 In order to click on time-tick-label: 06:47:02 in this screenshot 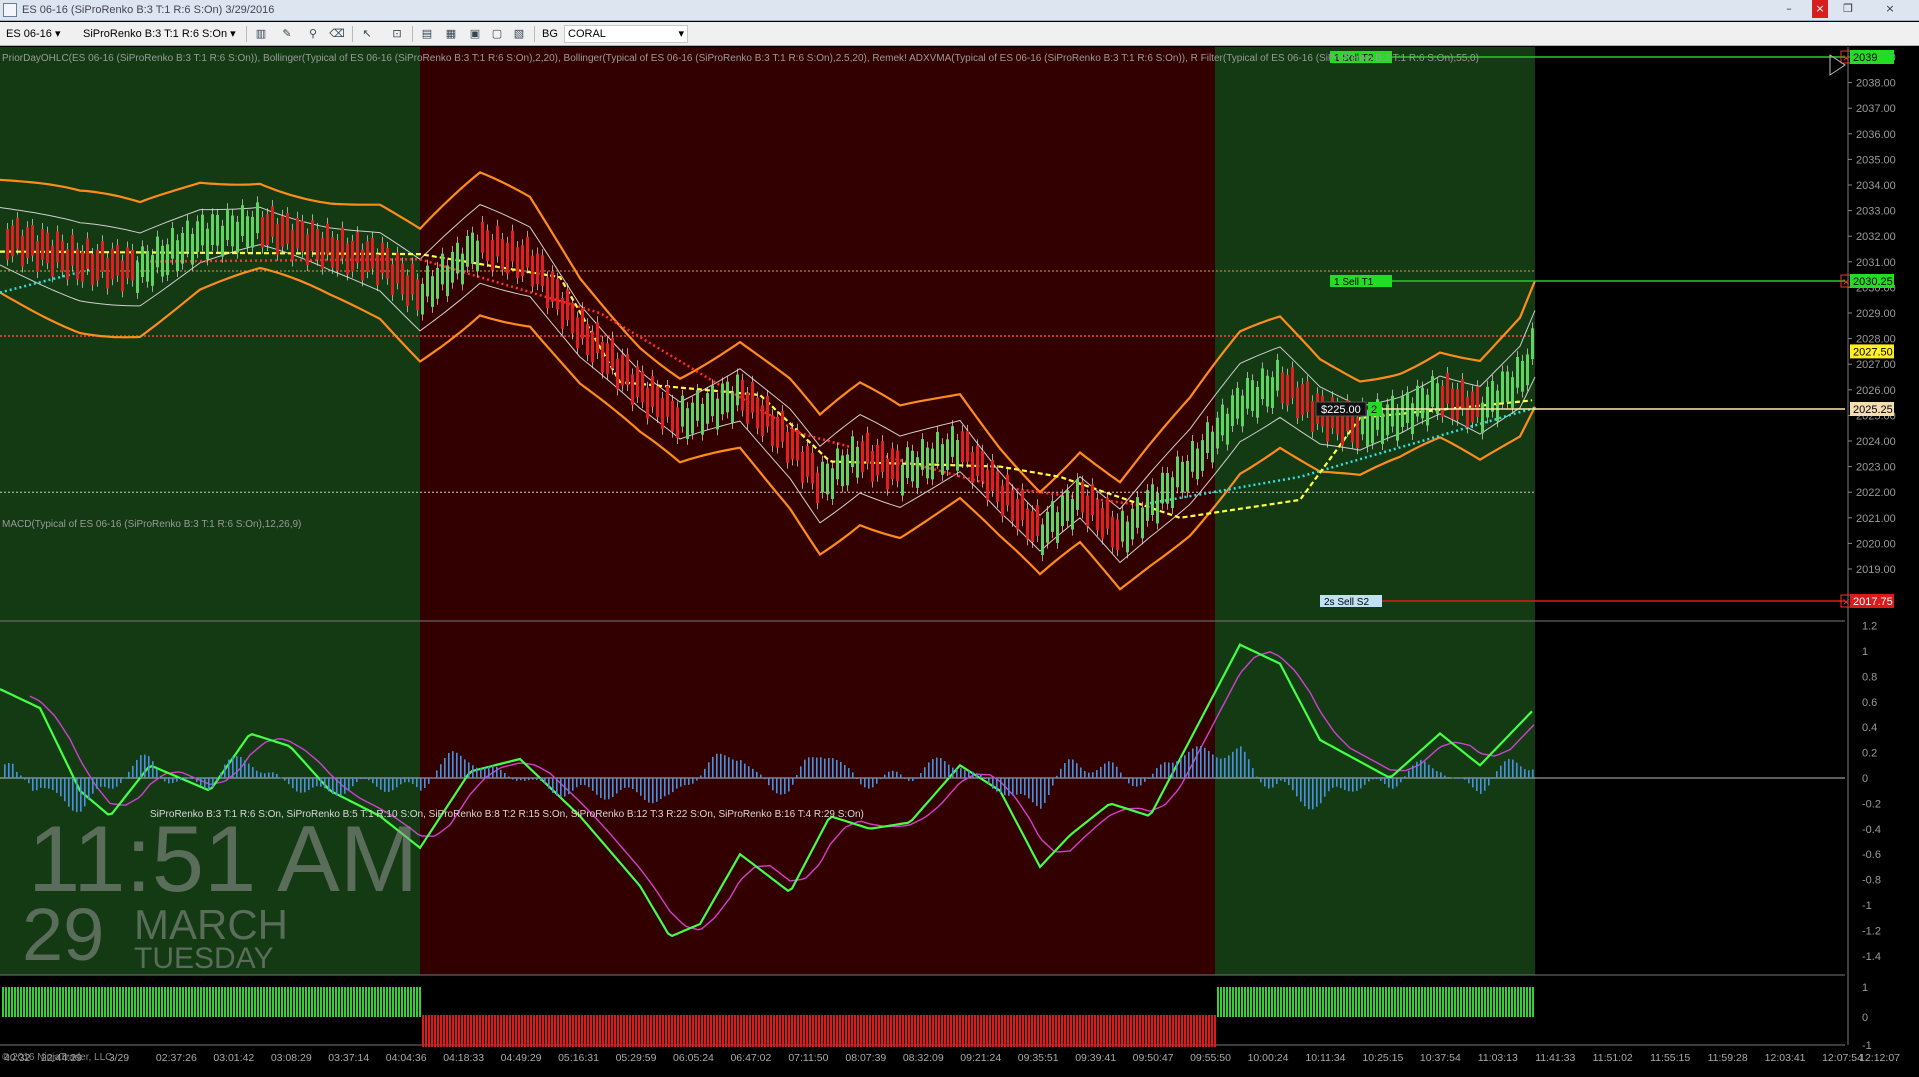, I will do `click(750, 1058)`.